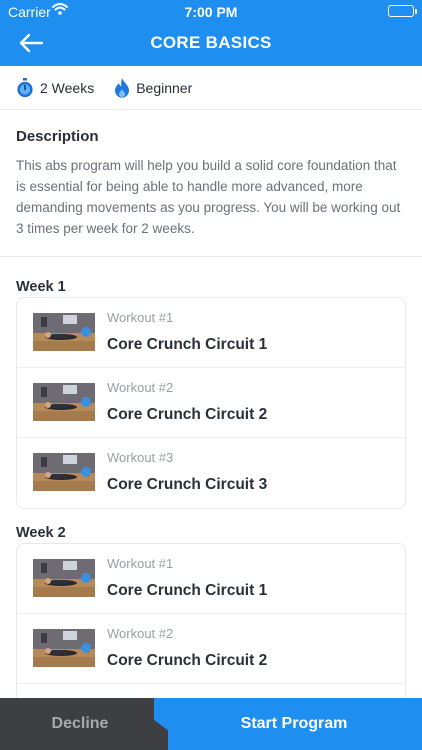 The width and height of the screenshot is (422, 750). I want to click on week-1-label: Week 1, so click(41, 287).